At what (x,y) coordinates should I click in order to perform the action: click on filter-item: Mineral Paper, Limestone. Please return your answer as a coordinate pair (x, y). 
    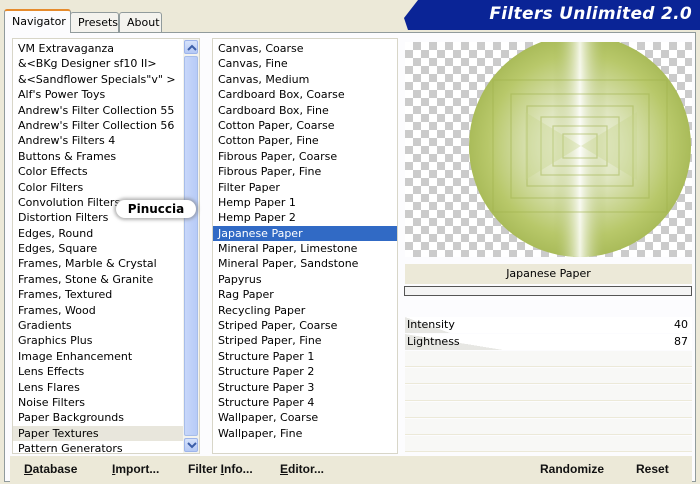
    Looking at the image, I should click on (305, 248).